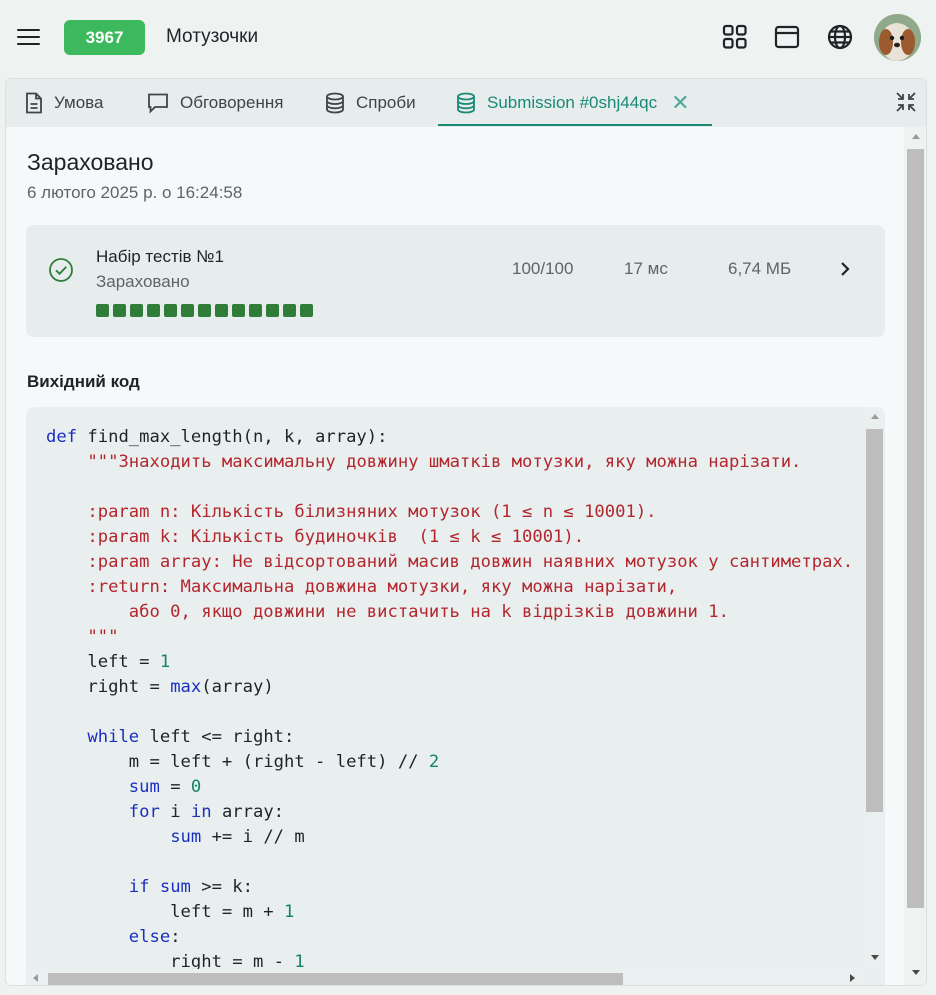 The height and width of the screenshot is (995, 936). I want to click on collapse-icon, so click(906, 102).